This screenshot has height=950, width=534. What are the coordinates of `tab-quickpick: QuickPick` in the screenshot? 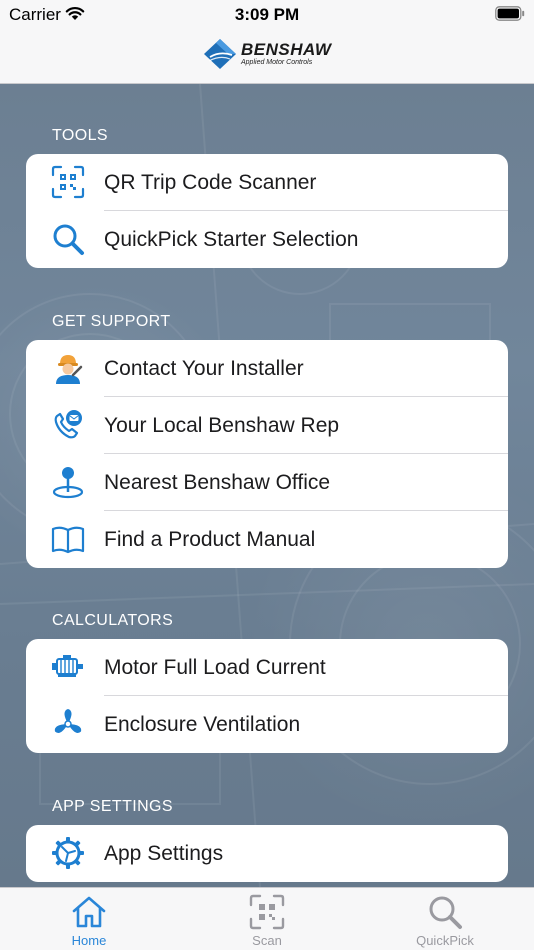 It's located at (445, 919).